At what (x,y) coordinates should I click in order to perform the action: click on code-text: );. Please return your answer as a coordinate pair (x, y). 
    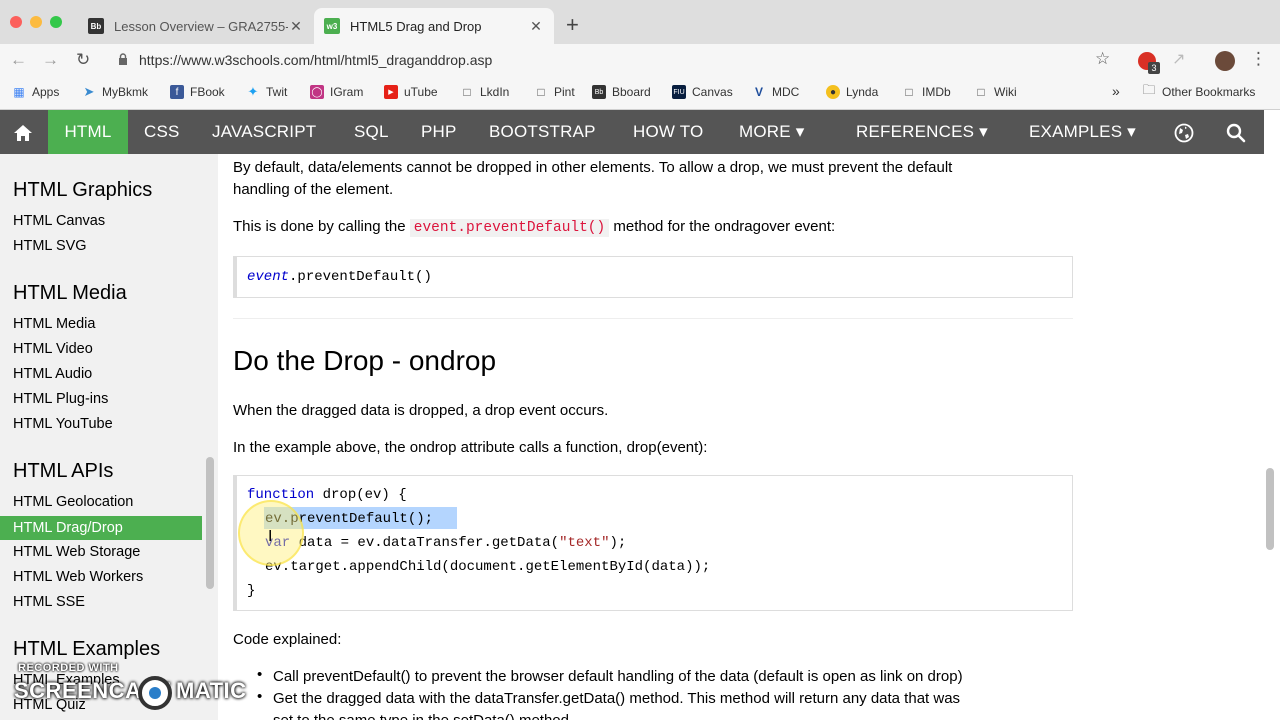
    Looking at the image, I should click on (618, 543).